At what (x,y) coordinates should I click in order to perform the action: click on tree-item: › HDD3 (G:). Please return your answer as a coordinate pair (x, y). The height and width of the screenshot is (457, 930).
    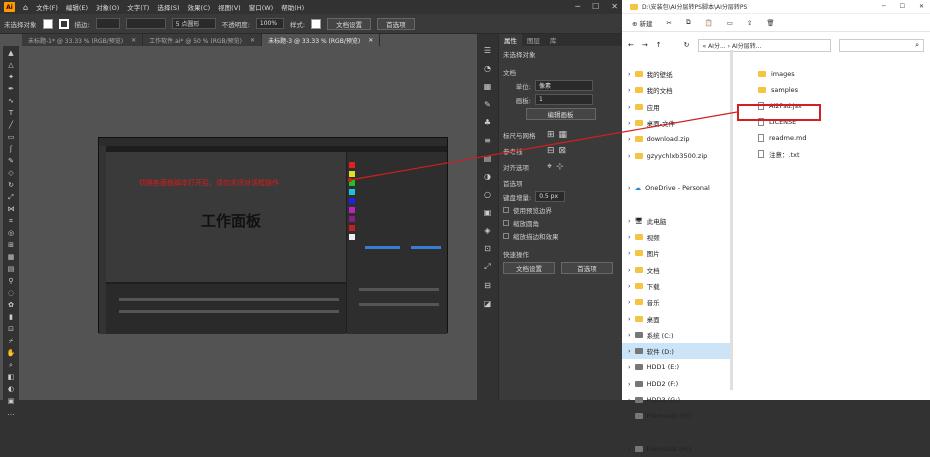
    Looking at the image, I should click on (677, 400).